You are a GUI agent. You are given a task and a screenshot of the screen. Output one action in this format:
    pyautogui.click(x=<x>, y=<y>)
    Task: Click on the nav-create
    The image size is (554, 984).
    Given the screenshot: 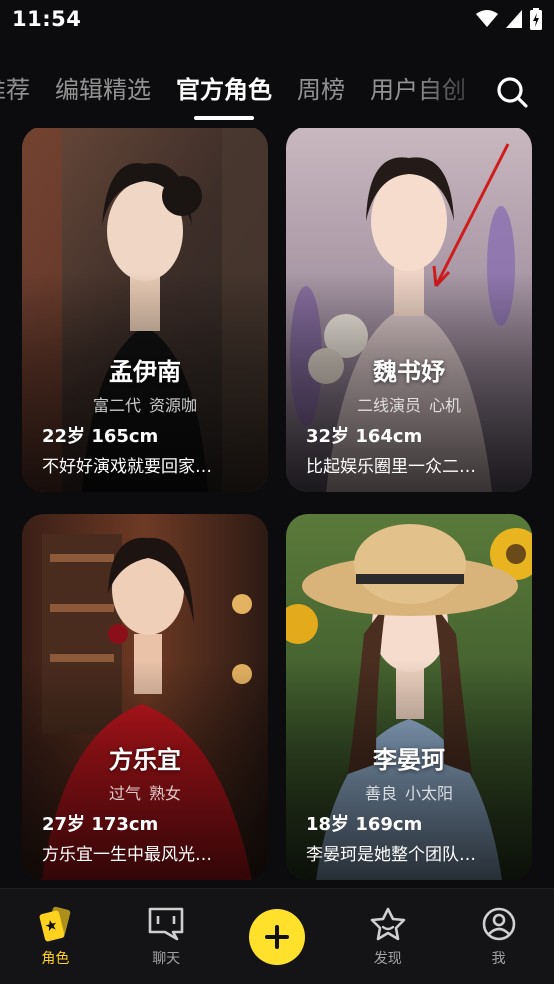 What is the action you would take?
    pyautogui.click(x=277, y=936)
    